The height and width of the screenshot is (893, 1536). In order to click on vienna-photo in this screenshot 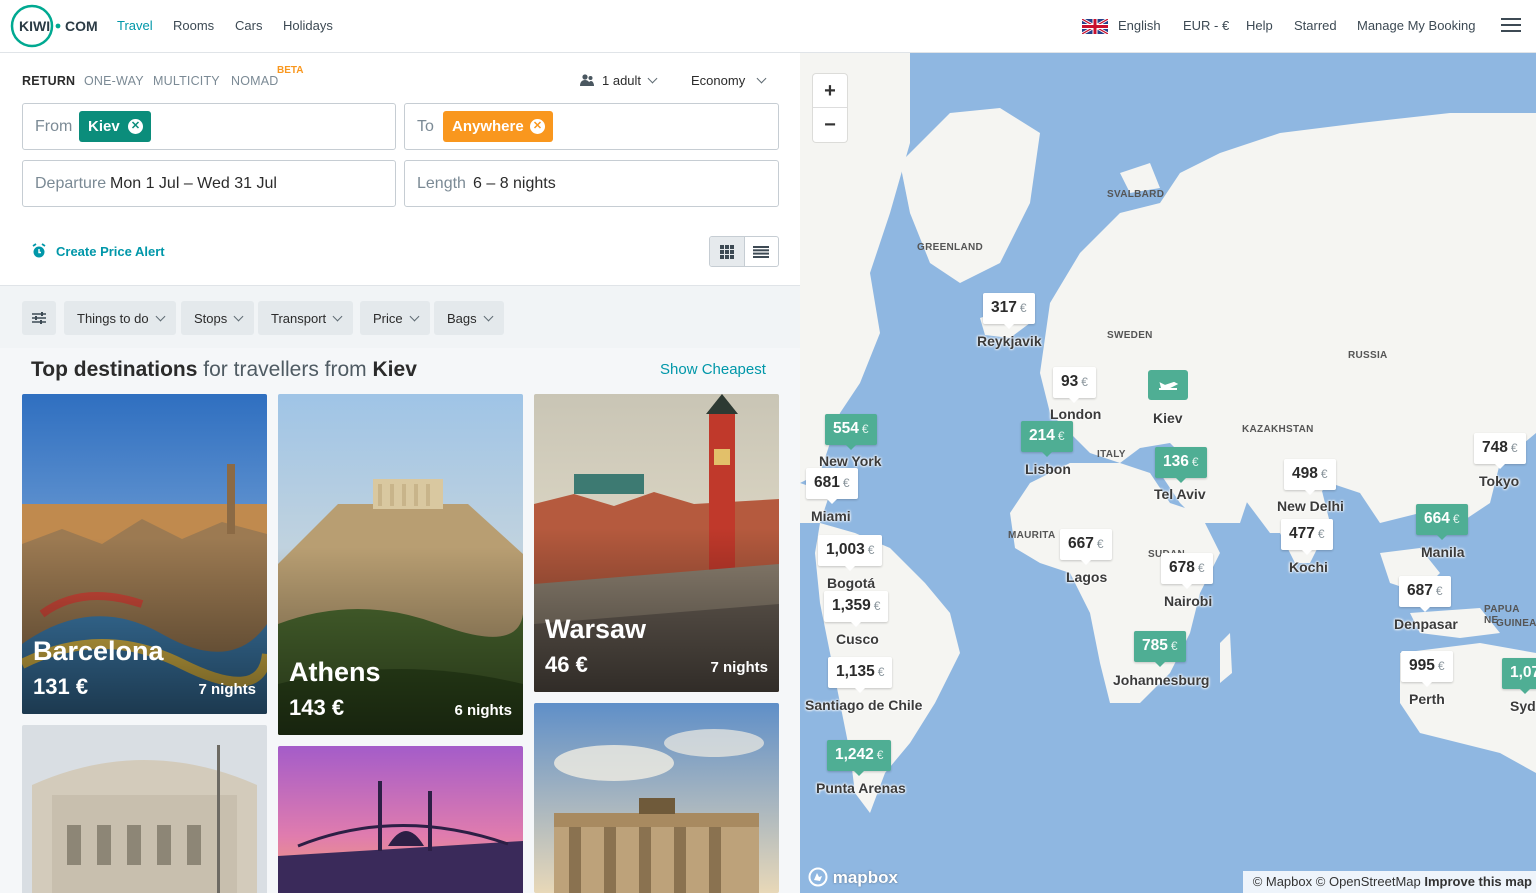, I will do `click(144, 809)`.